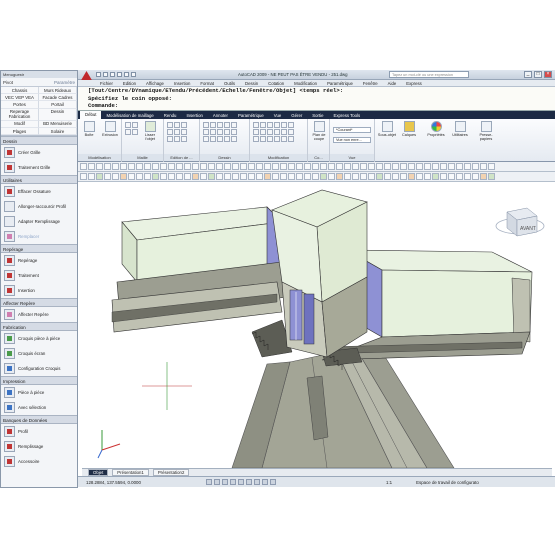  Describe the element at coordinates (99, 157) in the screenshot. I see `panel-label: Modélisation` at that location.